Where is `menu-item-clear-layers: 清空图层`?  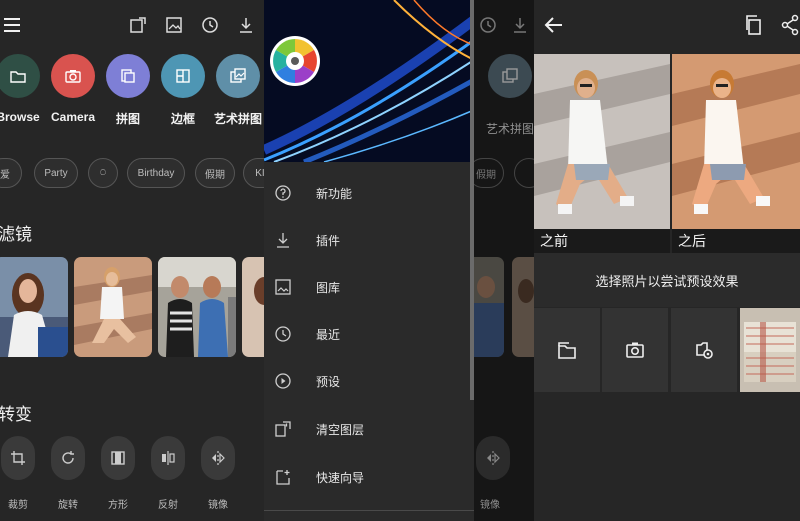
menu-item-clear-layers: 清空图层 is located at coordinates (369, 429).